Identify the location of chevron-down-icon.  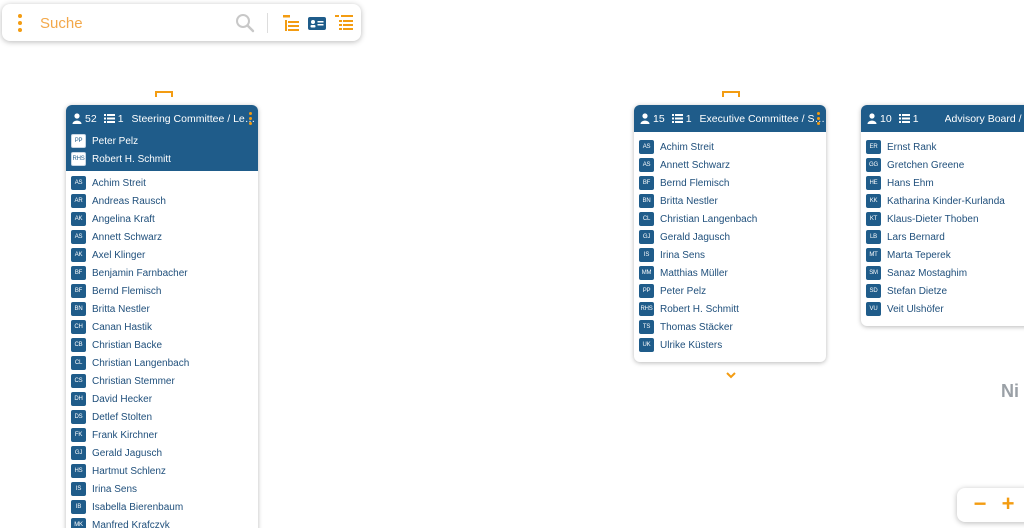
(731, 375).